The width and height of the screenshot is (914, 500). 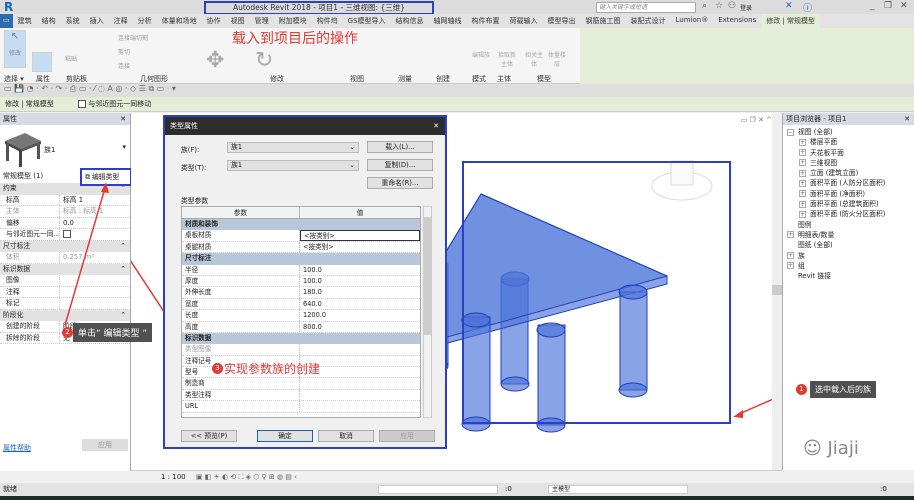 What do you see at coordinates (646, 7) in the screenshot?
I see `search-input: 键入关键字或短语` at bounding box center [646, 7].